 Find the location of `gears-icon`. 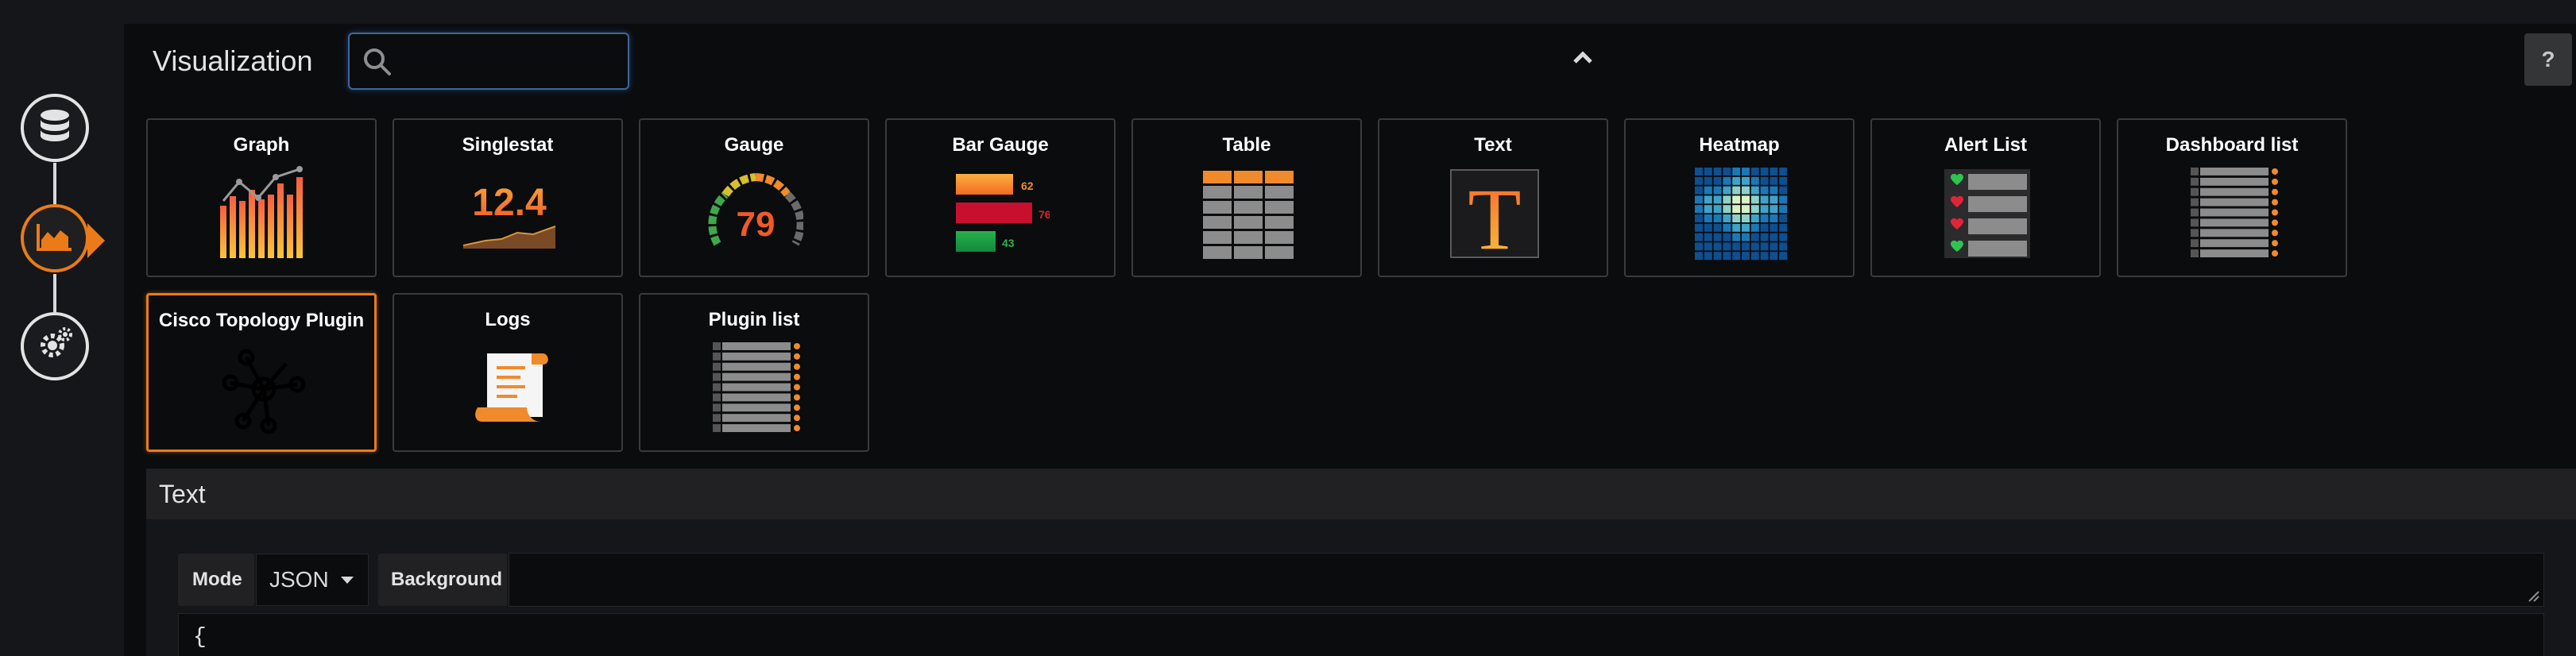

gears-icon is located at coordinates (55, 347).